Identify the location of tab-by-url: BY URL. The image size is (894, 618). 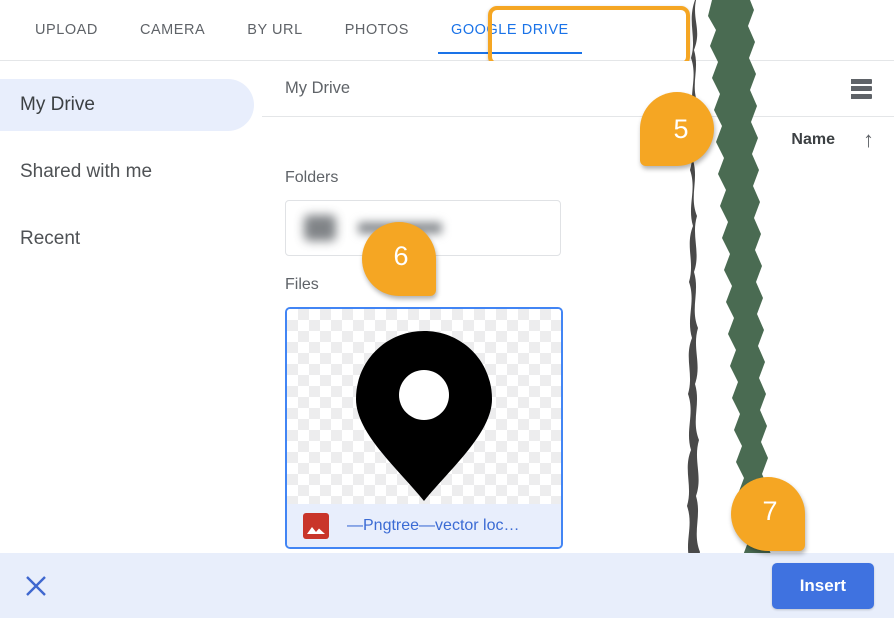
(274, 30).